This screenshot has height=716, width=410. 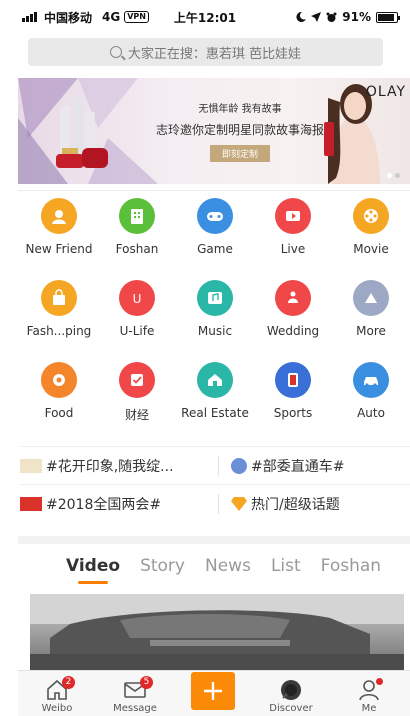 What do you see at coordinates (291, 690) in the screenshot?
I see `discover-icon` at bounding box center [291, 690].